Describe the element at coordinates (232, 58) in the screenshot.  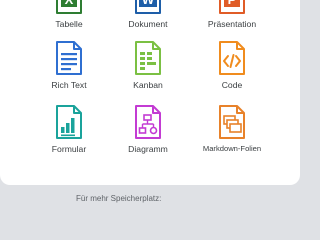
I see `code-icon` at that location.